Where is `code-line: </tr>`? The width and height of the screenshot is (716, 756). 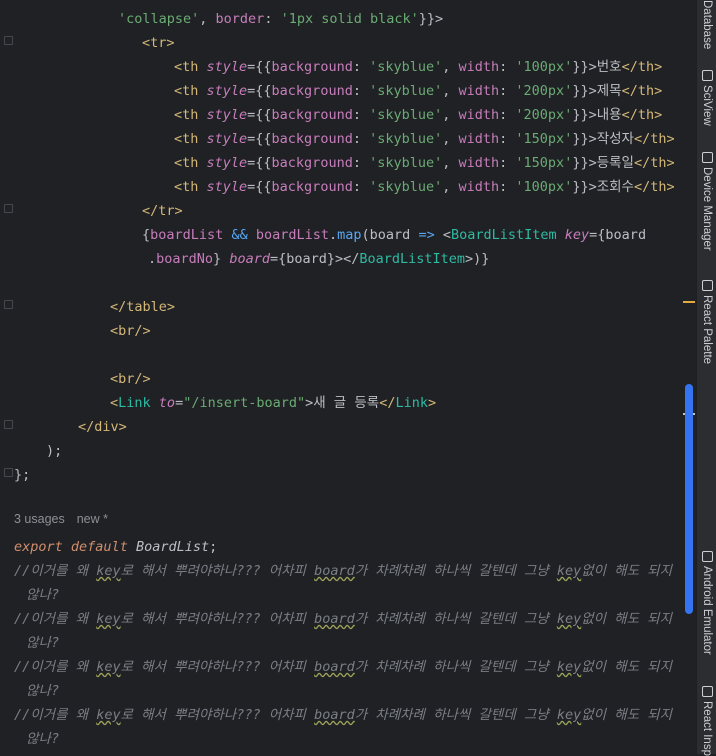
code-line: </tr> is located at coordinates (162, 211).